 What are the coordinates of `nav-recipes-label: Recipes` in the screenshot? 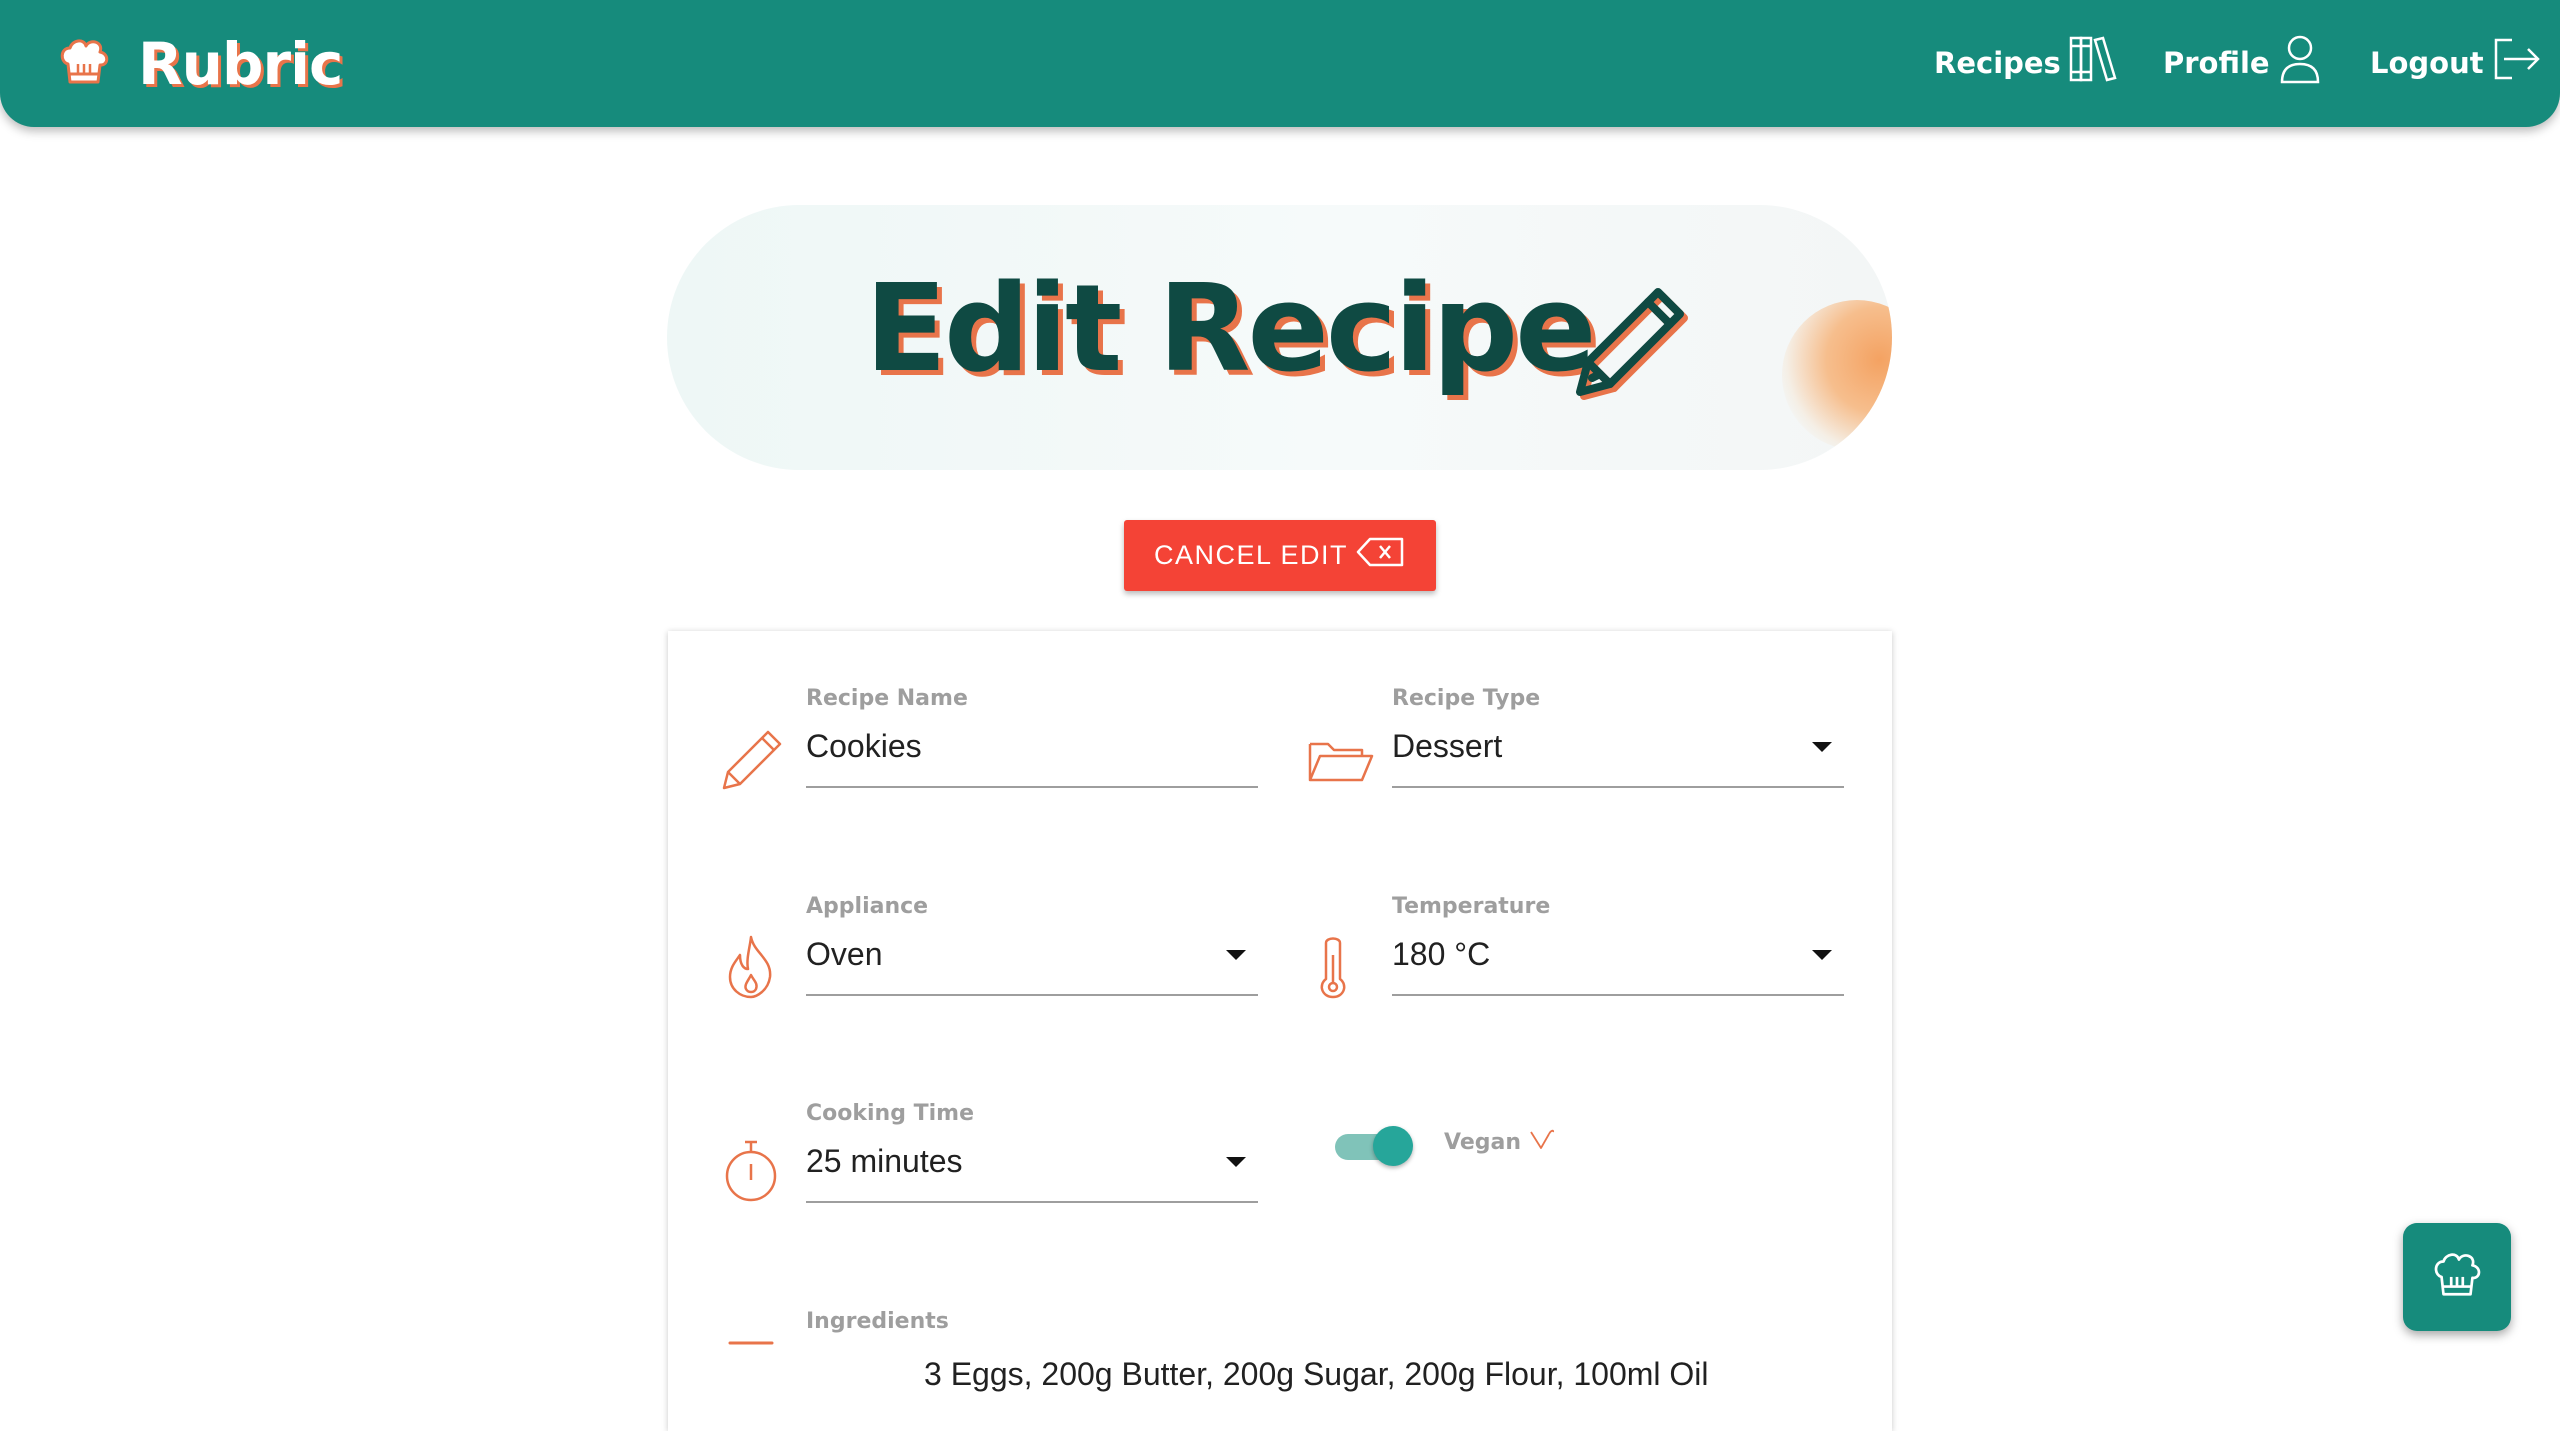 It's located at (1997, 63).